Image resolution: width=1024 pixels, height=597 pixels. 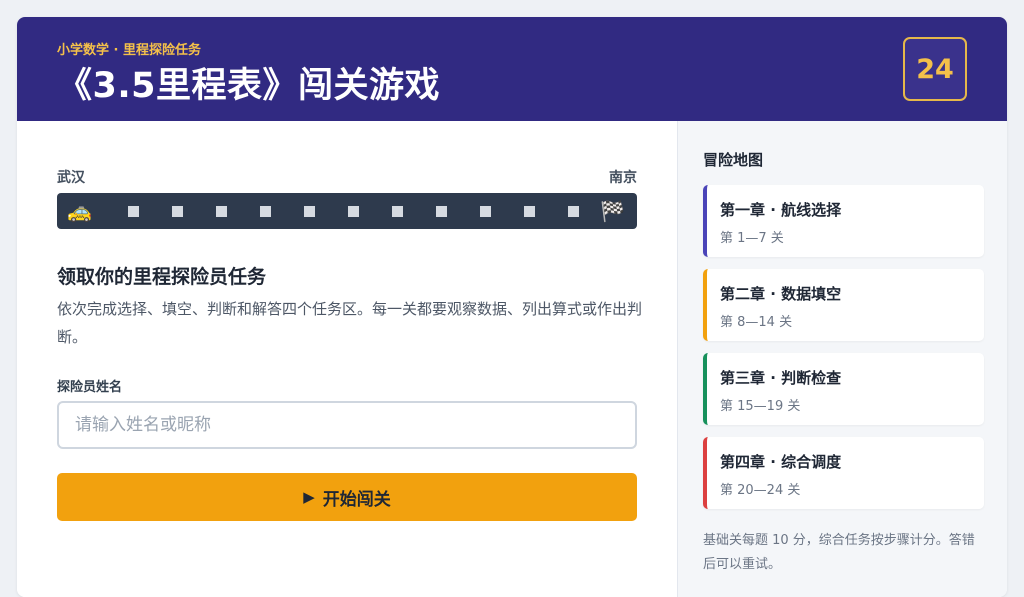 I want to click on chapter-name: 第四章 · 综合调度, so click(x=781, y=462).